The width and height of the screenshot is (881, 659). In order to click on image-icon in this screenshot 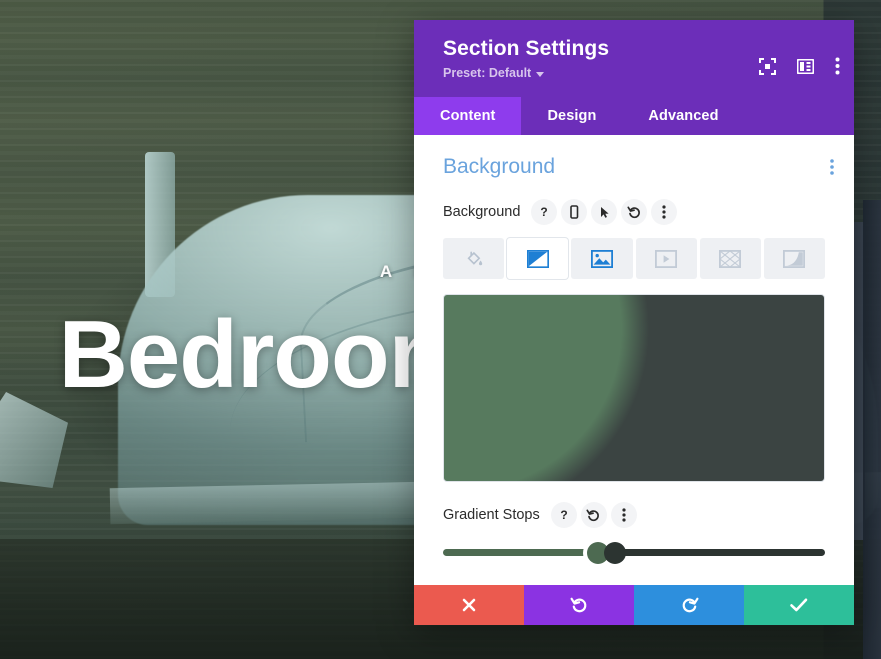, I will do `click(601, 258)`.